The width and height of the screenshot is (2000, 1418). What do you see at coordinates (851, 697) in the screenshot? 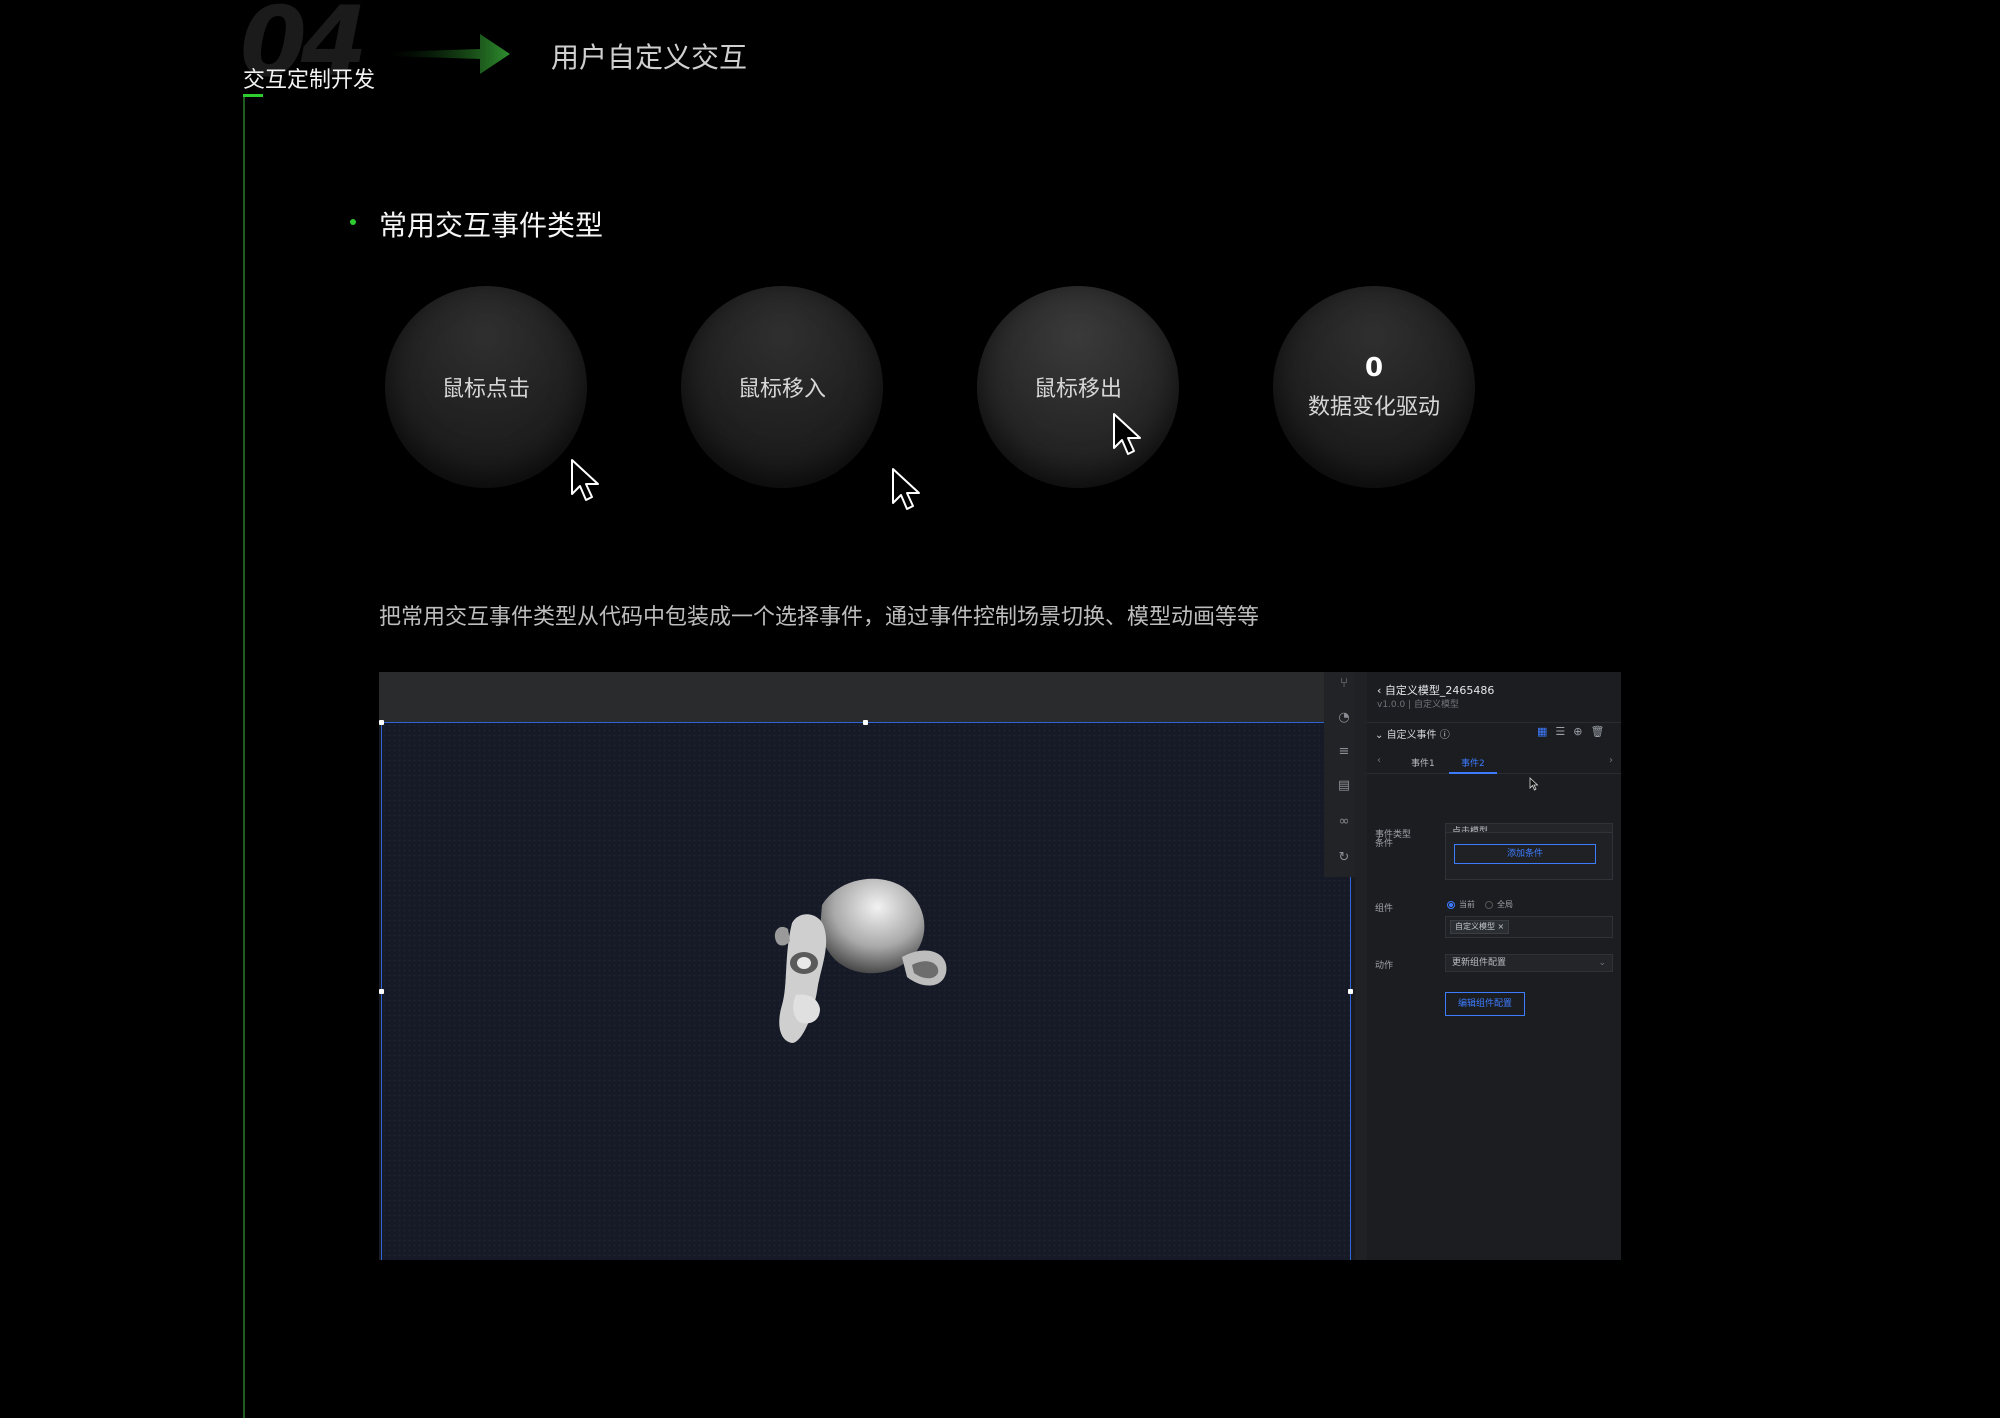
I see `editor-top-bar` at bounding box center [851, 697].